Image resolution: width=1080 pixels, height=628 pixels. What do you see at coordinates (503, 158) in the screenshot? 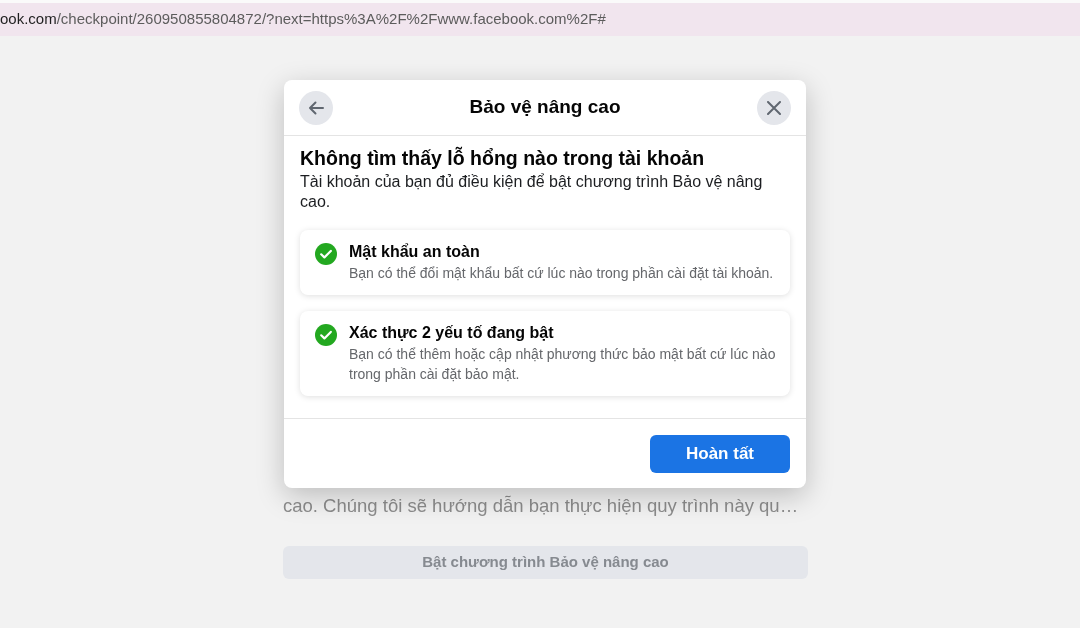
I see `dialog-heading: Không tìm thấy lỗ hổng nào trong tài khoản` at bounding box center [503, 158].